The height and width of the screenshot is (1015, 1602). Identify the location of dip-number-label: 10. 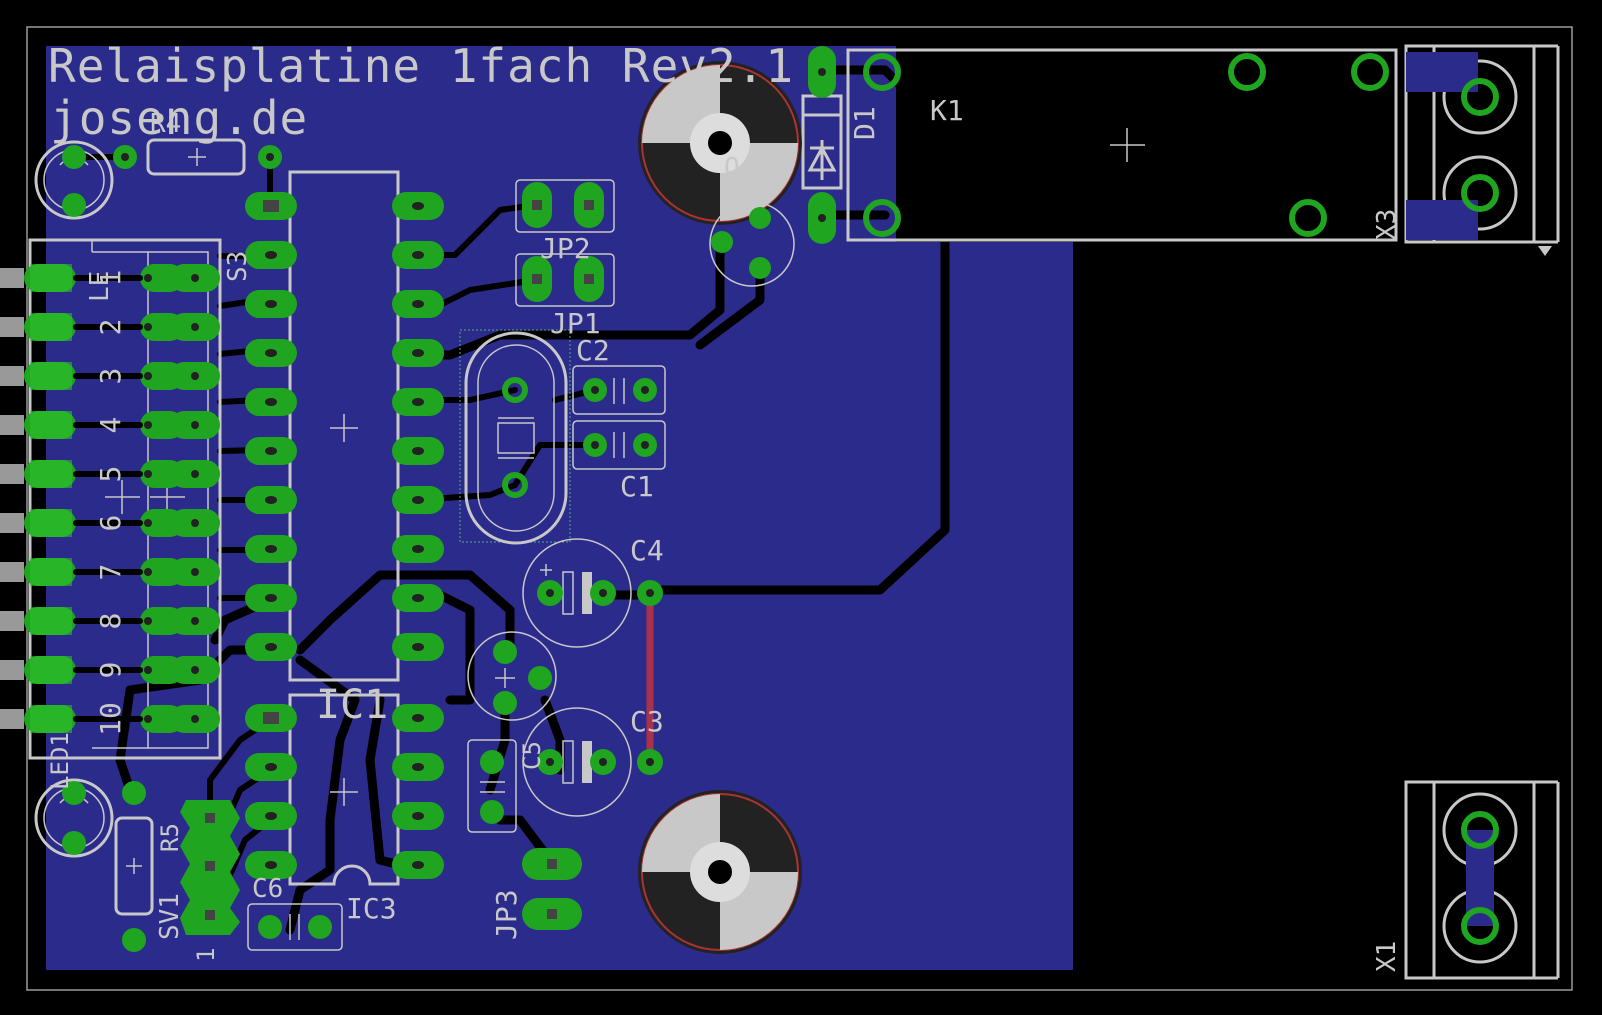
(110, 719).